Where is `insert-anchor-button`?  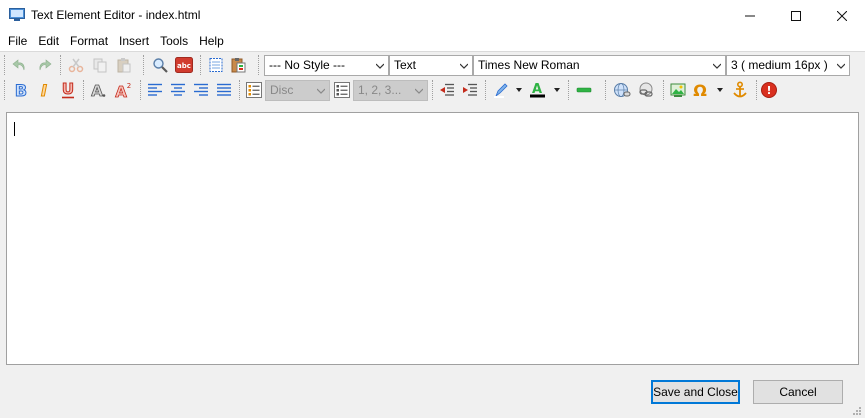
insert-anchor-button is located at coordinates (740, 90).